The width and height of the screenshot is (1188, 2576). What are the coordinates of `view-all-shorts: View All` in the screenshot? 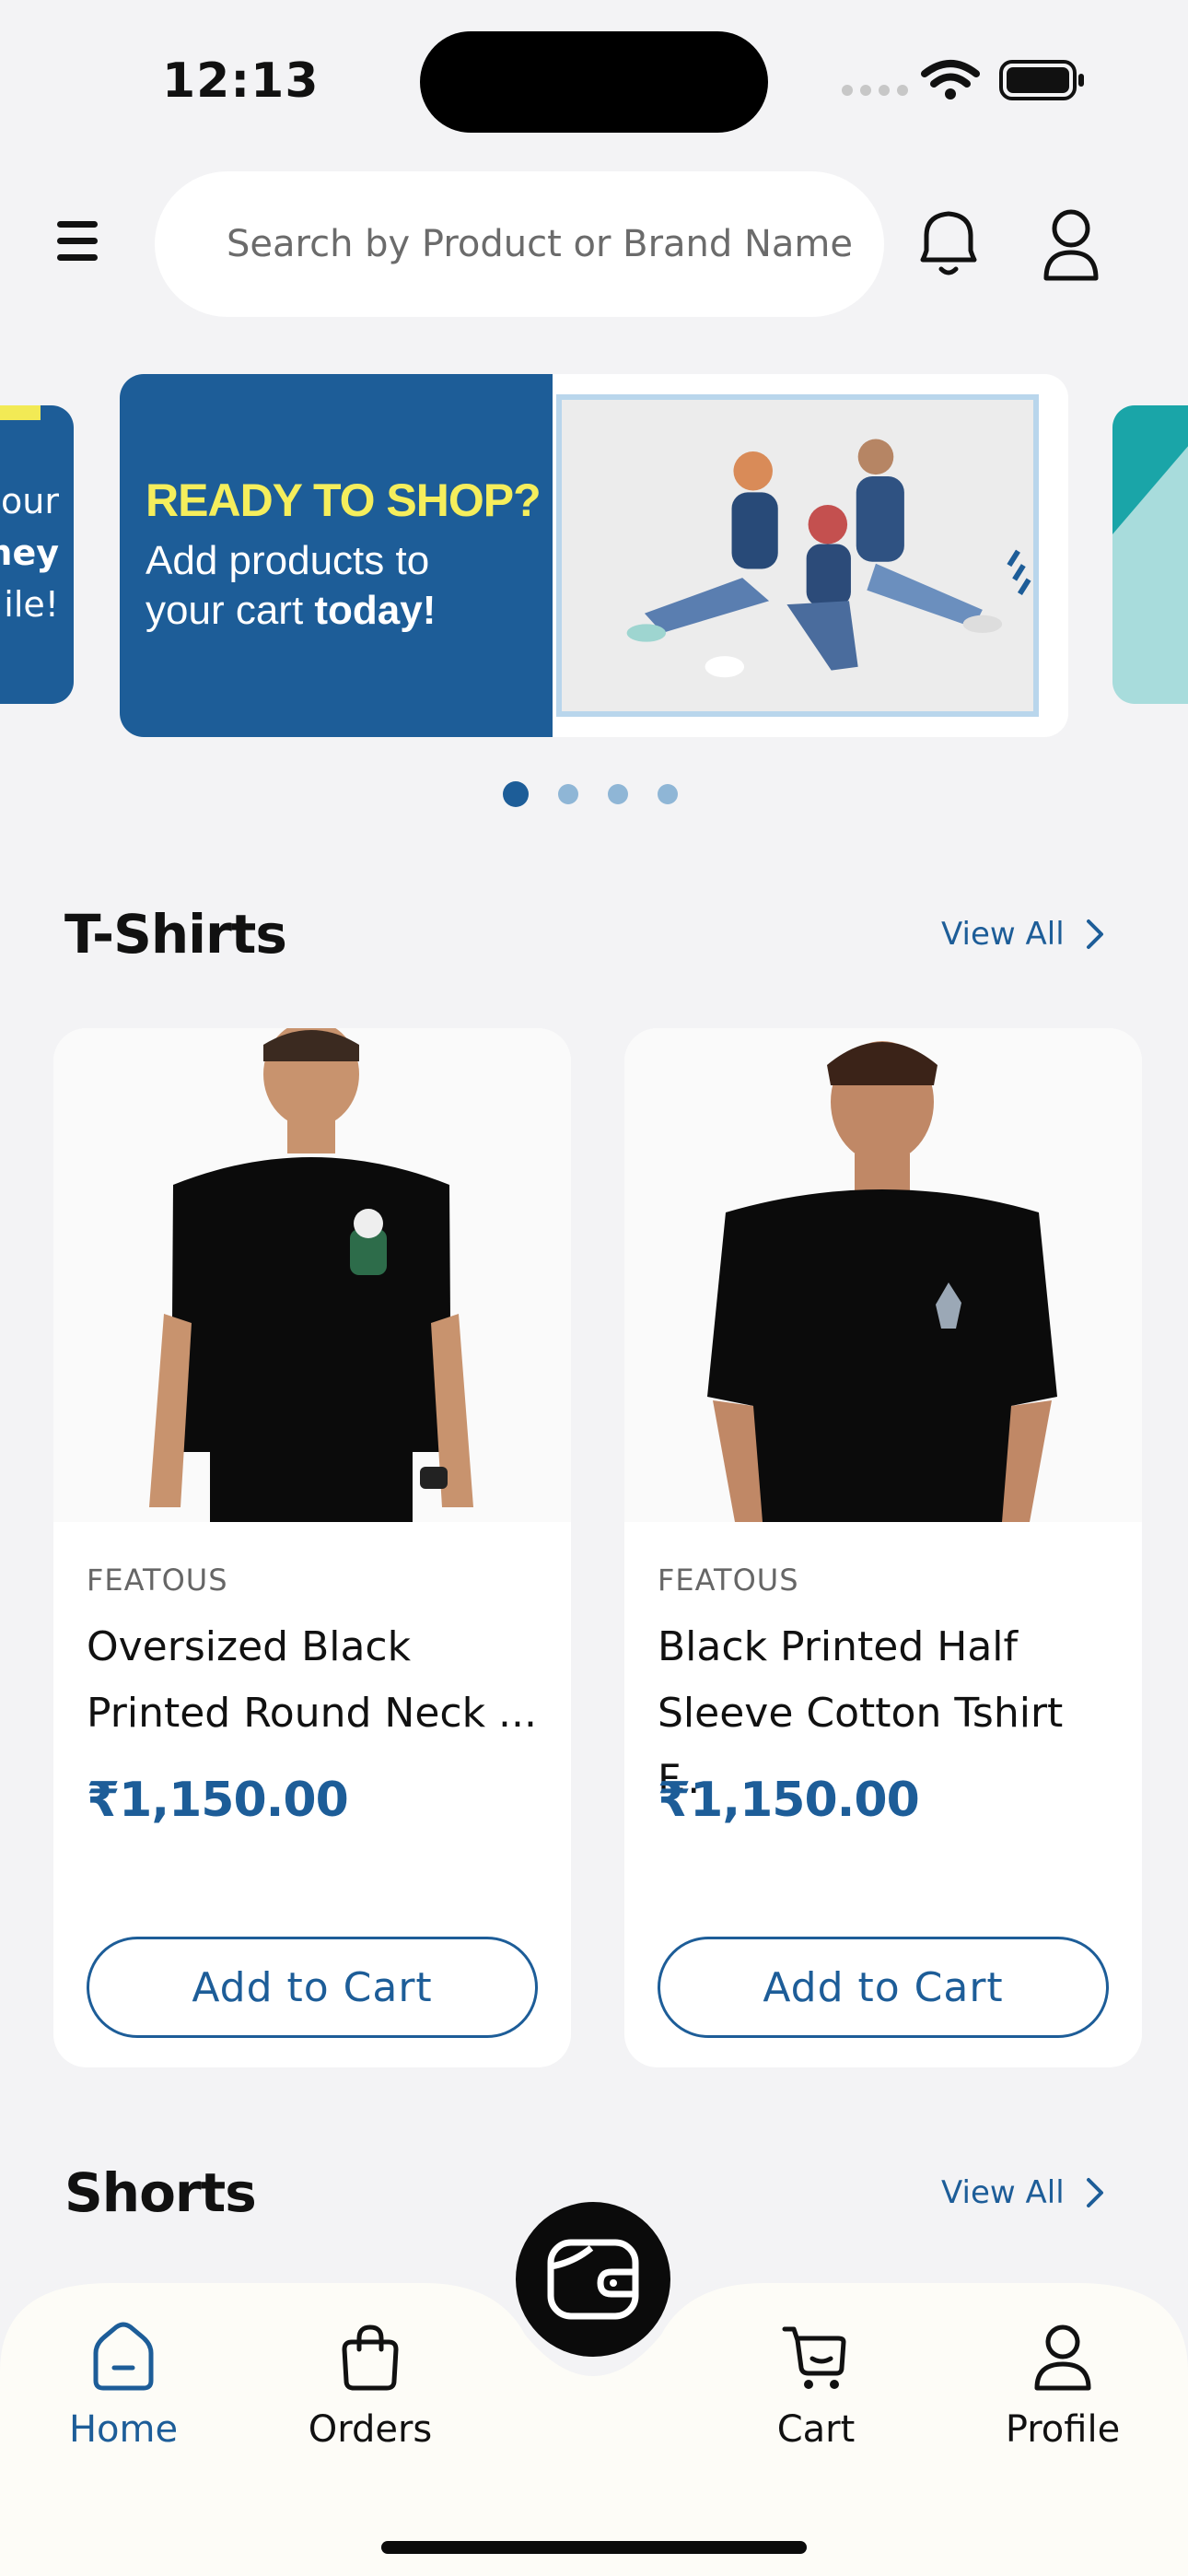 It's located at (1023, 2192).